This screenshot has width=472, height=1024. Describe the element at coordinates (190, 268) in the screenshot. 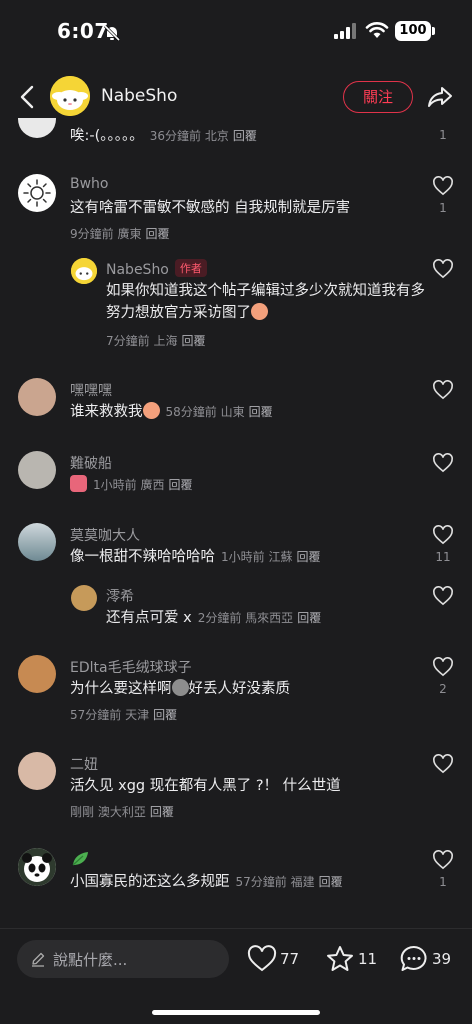

I see `author-badge: 作者` at that location.